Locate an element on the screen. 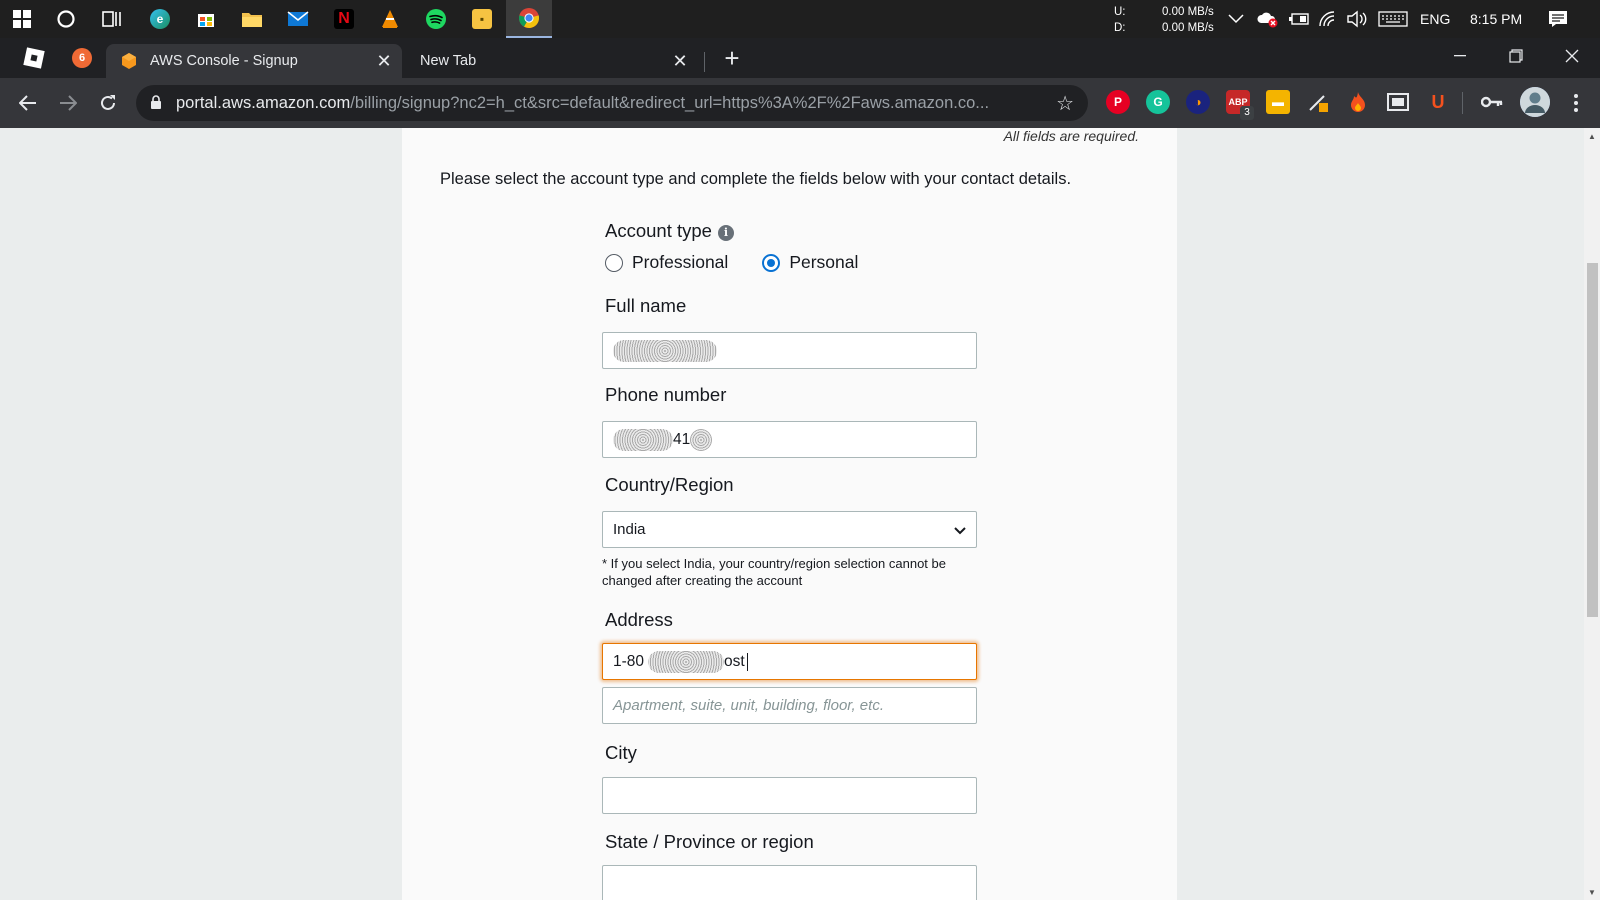  city-input is located at coordinates (789, 795).